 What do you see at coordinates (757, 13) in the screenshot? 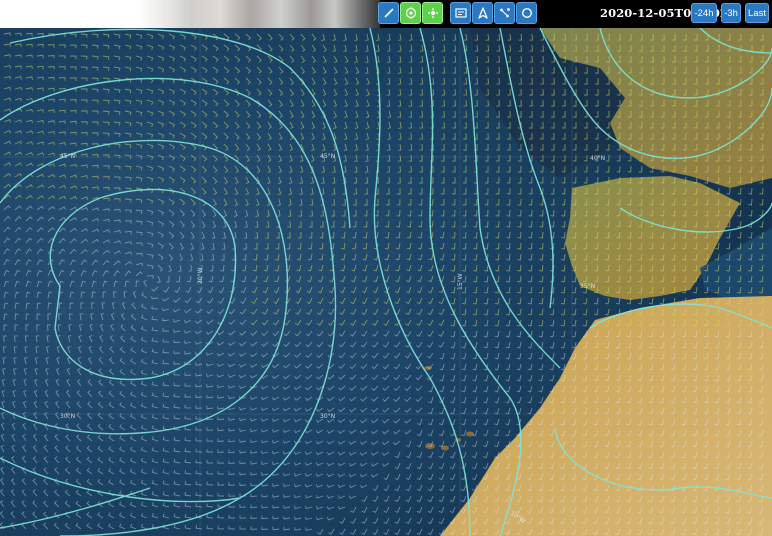
I see `last-button: Last` at bounding box center [757, 13].